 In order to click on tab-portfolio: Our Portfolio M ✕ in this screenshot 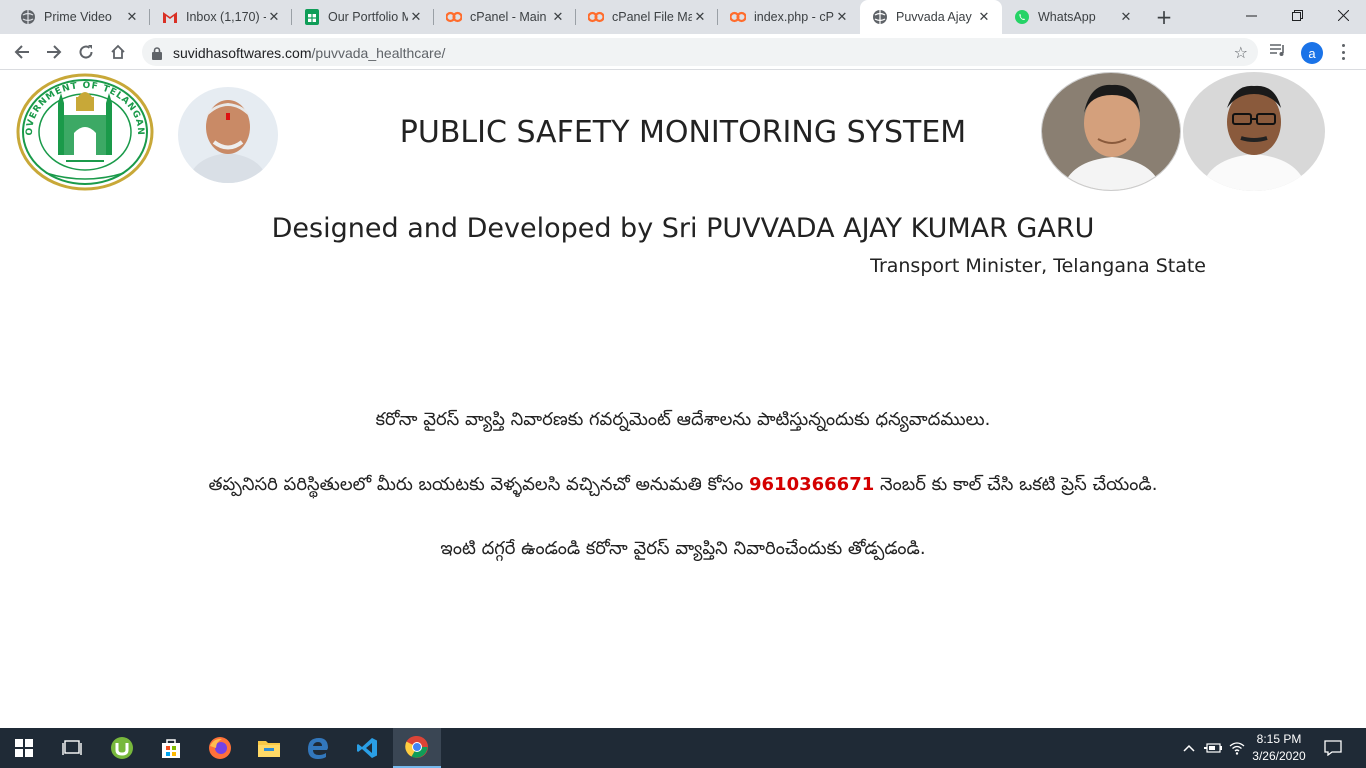, I will do `click(363, 17)`.